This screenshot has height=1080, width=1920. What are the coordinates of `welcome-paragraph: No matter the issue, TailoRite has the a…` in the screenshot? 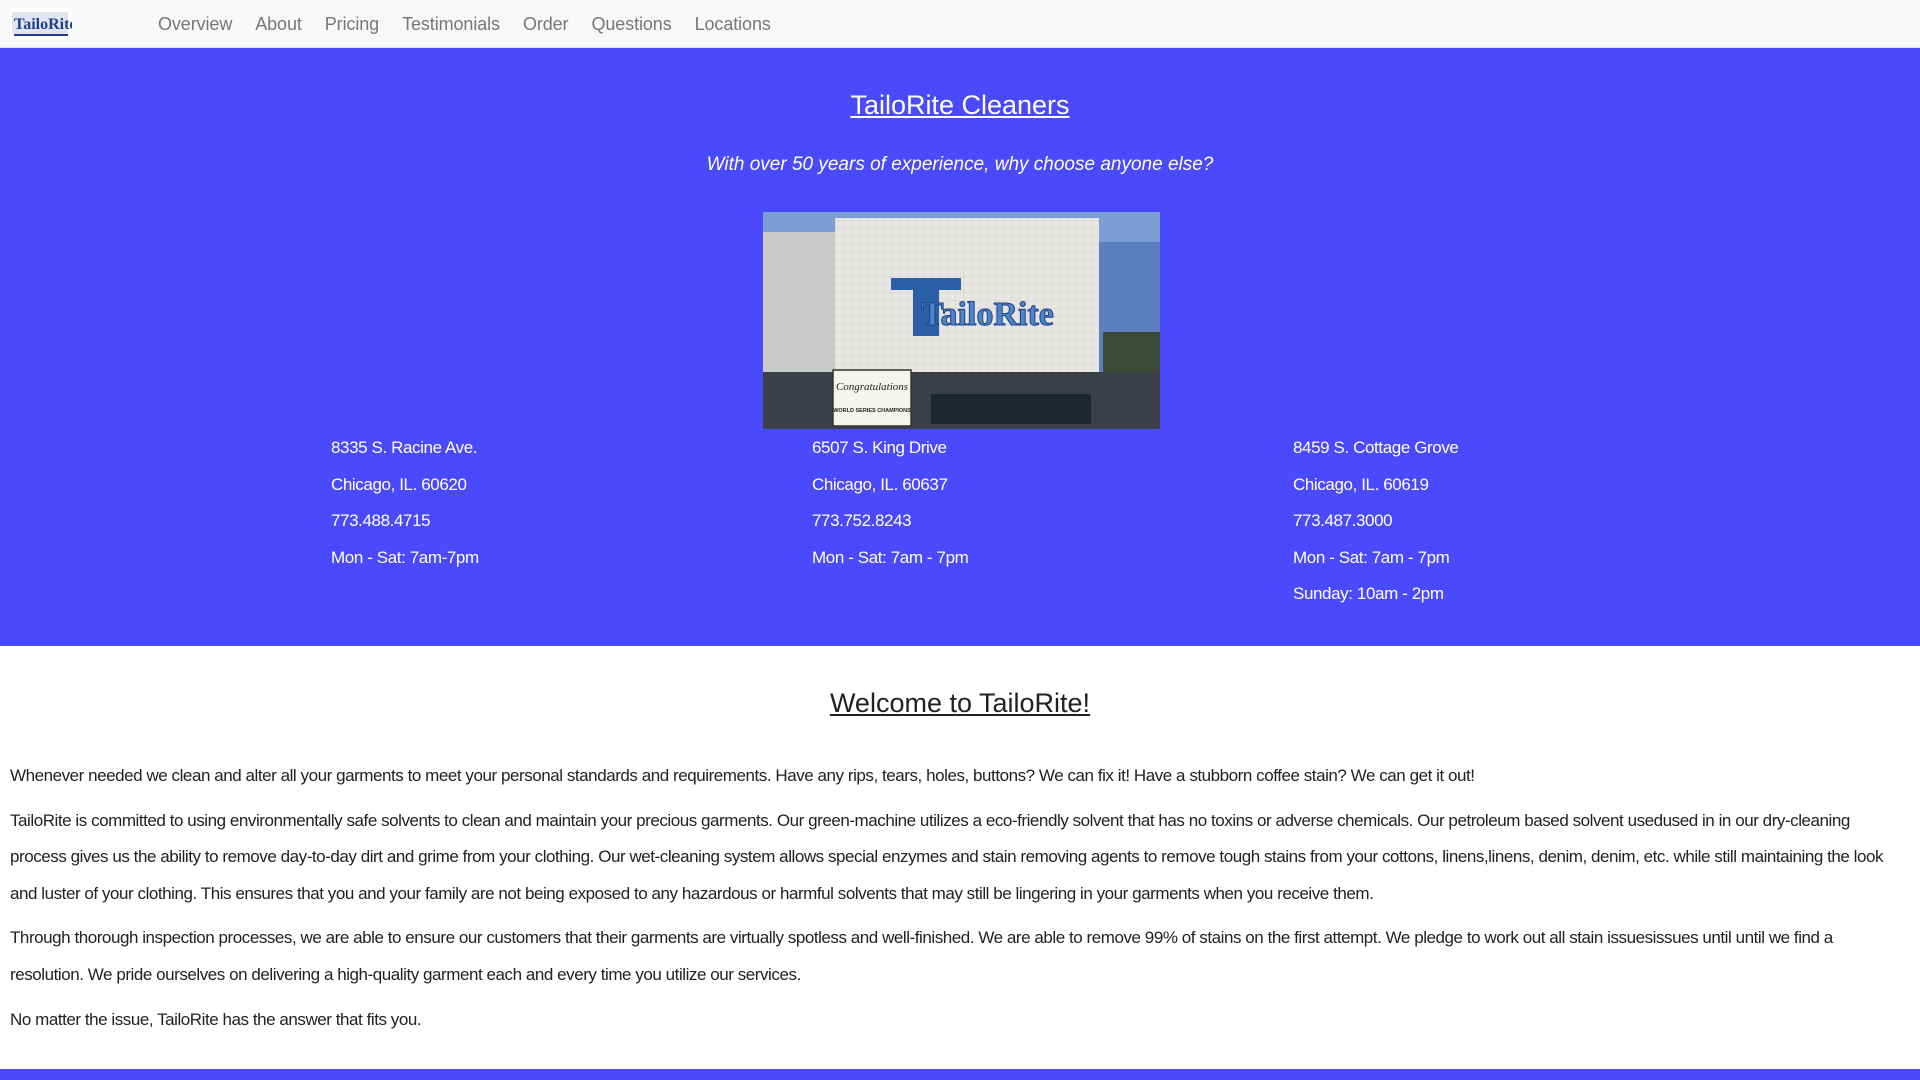 It's located at (216, 1019).